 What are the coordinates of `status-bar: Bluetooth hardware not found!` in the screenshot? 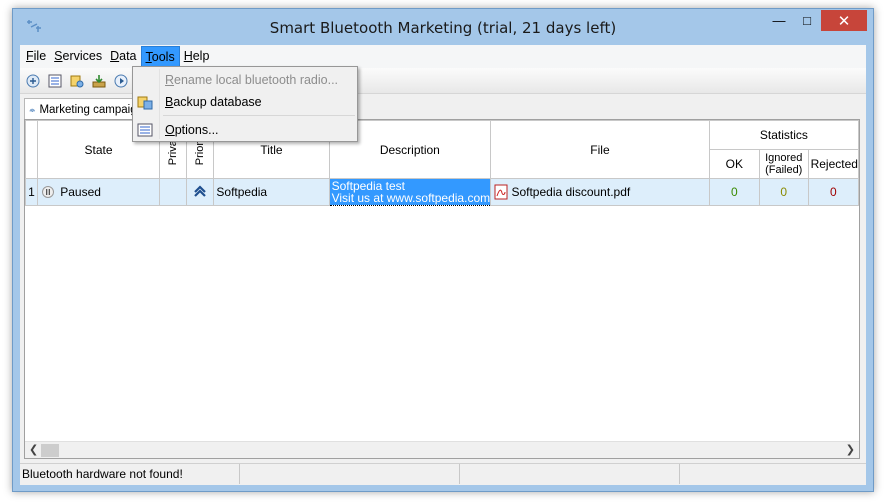 It's located at (443, 473).